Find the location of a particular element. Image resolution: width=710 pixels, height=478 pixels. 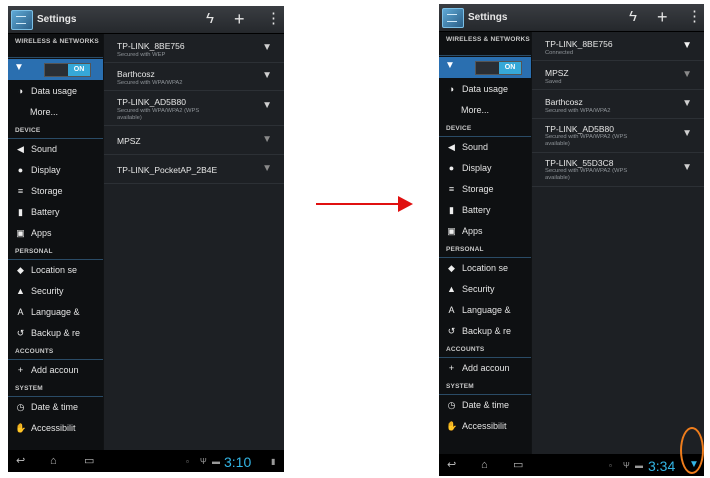

data-usage-icon: ◑ is located at coordinates (20, 91).